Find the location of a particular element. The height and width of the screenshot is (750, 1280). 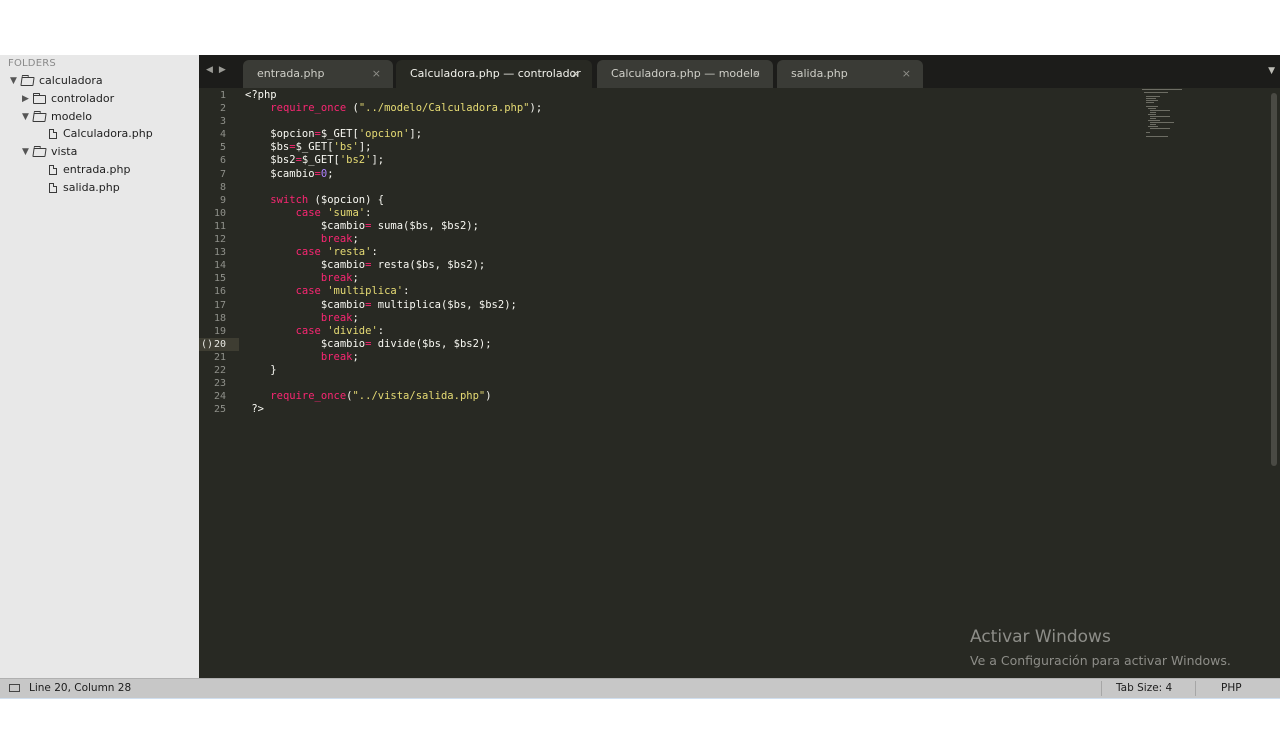

line-number: 25 is located at coordinates (219, 410).